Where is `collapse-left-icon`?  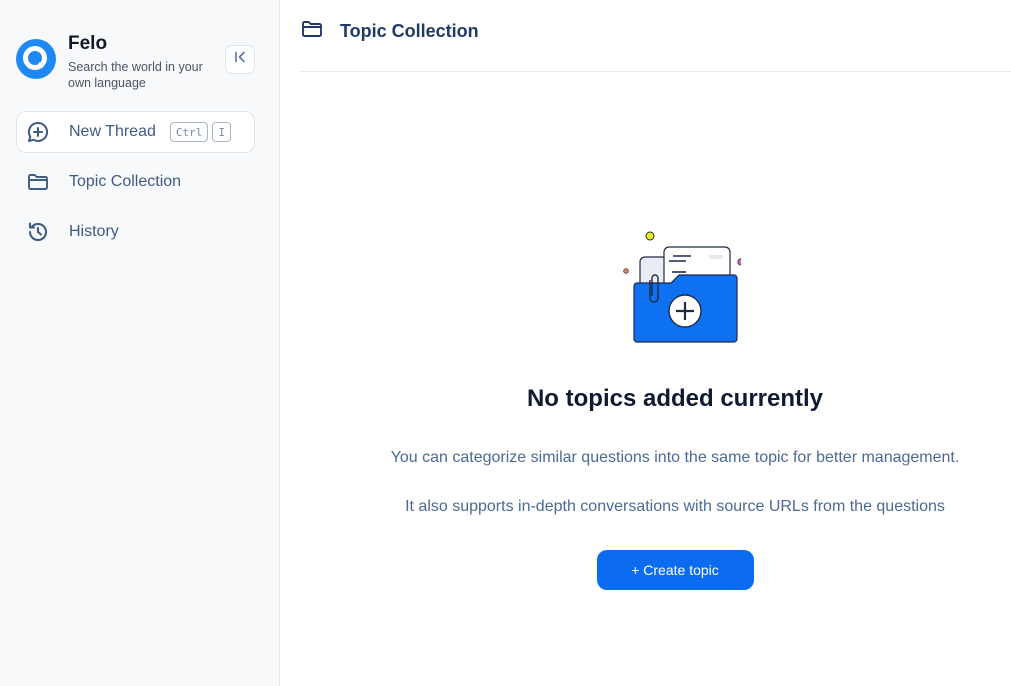 collapse-left-icon is located at coordinates (240, 59).